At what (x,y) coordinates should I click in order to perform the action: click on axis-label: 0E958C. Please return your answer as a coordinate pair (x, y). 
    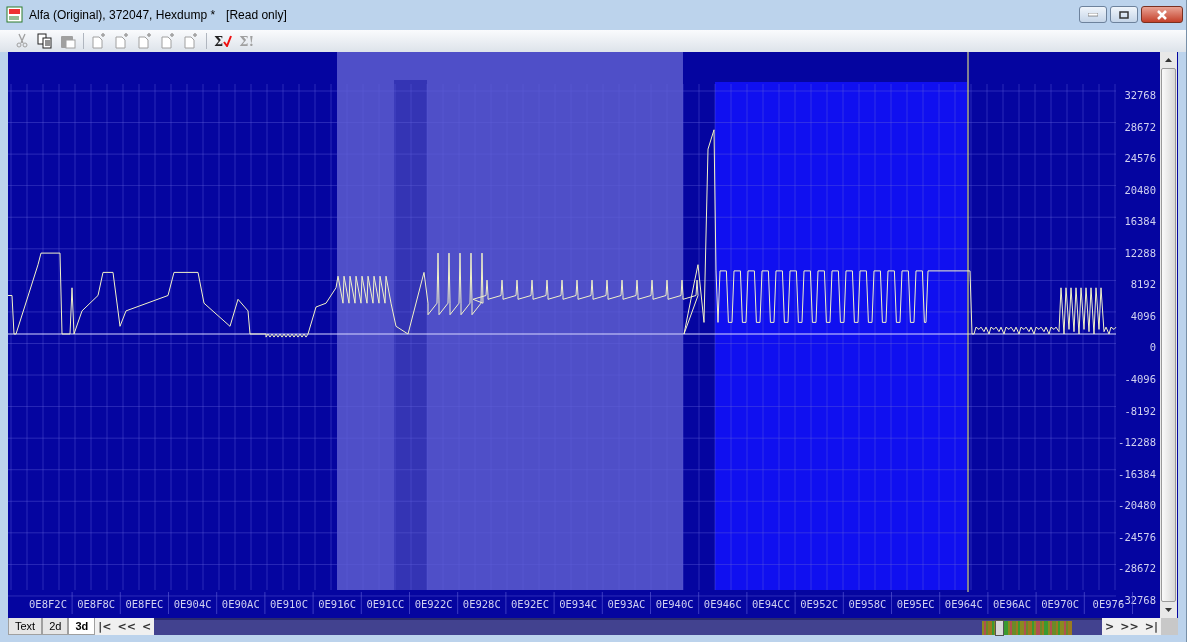
    Looking at the image, I should click on (867, 604).